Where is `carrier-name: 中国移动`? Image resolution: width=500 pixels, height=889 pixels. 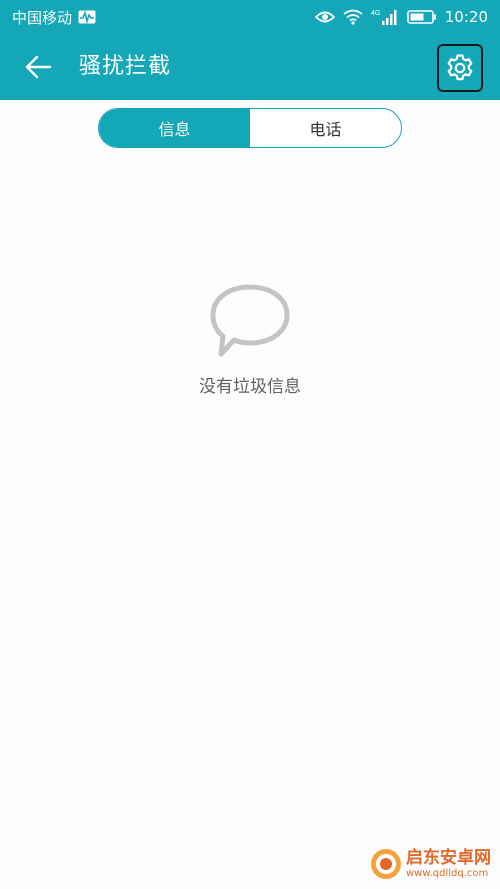 carrier-name: 中国移动 is located at coordinates (42, 17).